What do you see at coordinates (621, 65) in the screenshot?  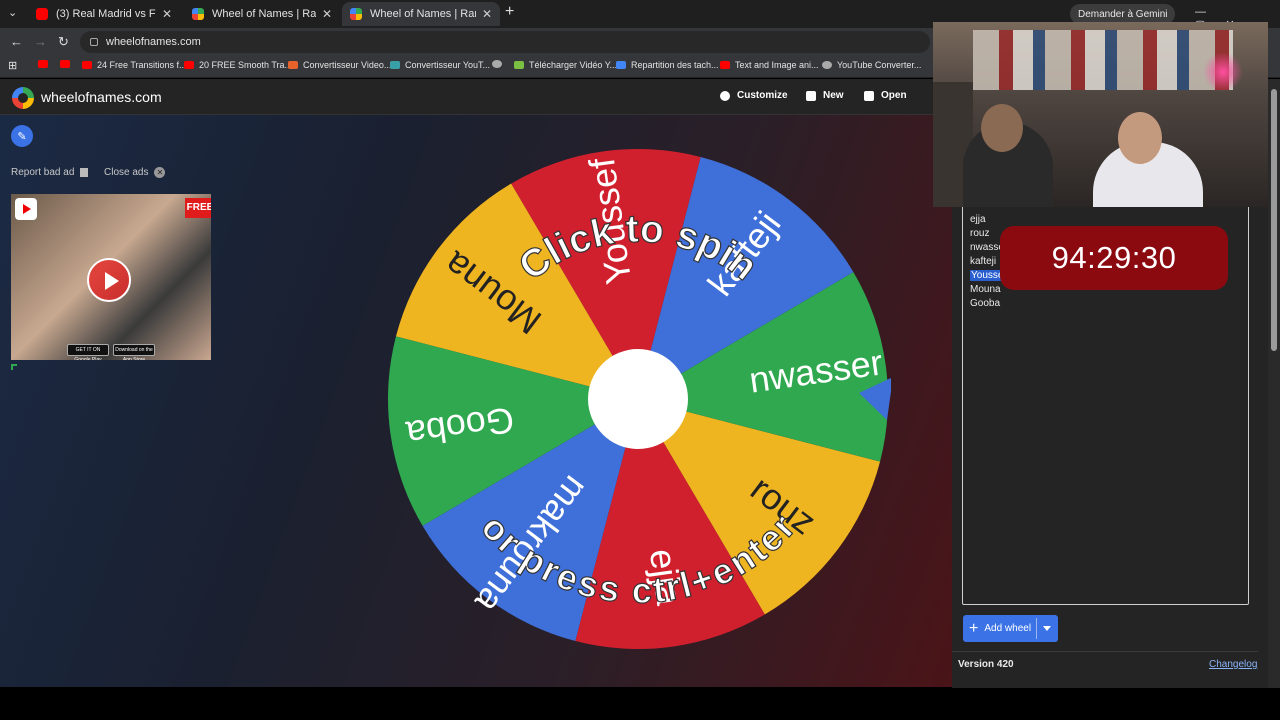 I see `docs-icon` at bounding box center [621, 65].